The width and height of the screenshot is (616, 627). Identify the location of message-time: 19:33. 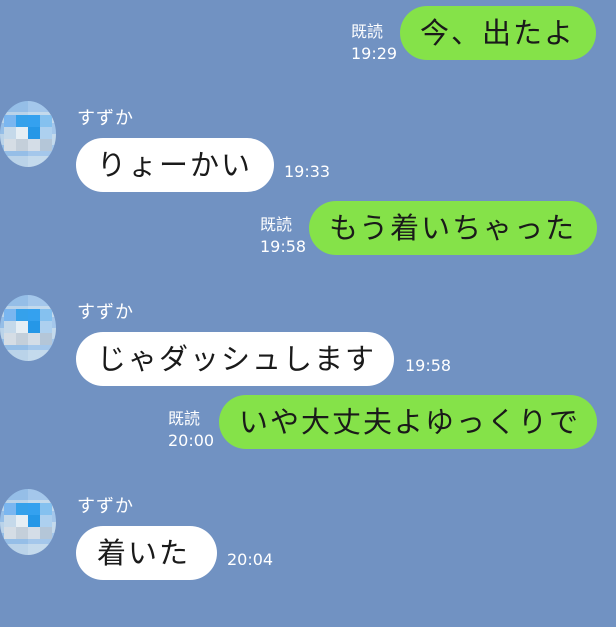
(307, 171).